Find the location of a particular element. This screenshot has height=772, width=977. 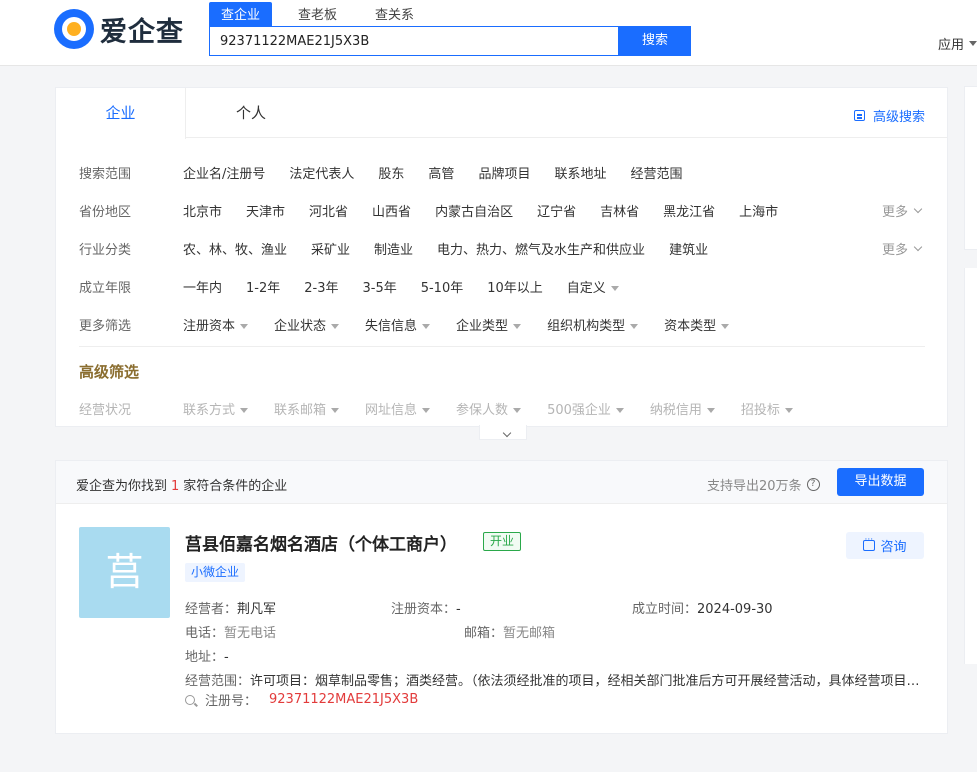

filter-option: 农、林、牧、渔业 is located at coordinates (235, 248).